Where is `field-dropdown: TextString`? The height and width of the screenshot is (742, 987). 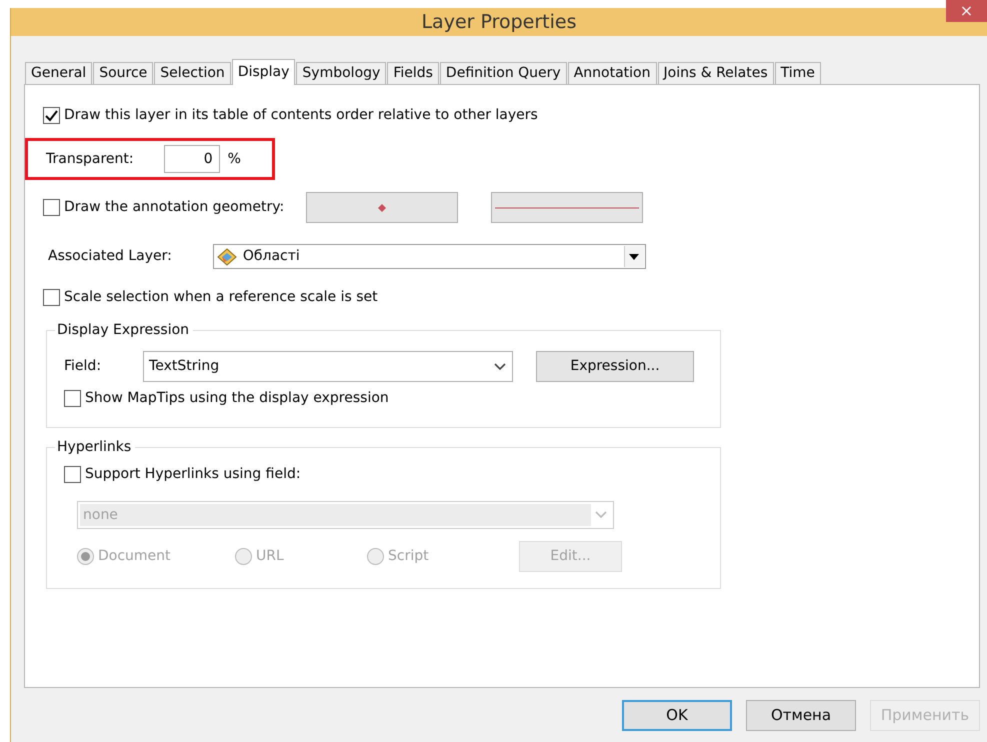
field-dropdown: TextString is located at coordinates (328, 366).